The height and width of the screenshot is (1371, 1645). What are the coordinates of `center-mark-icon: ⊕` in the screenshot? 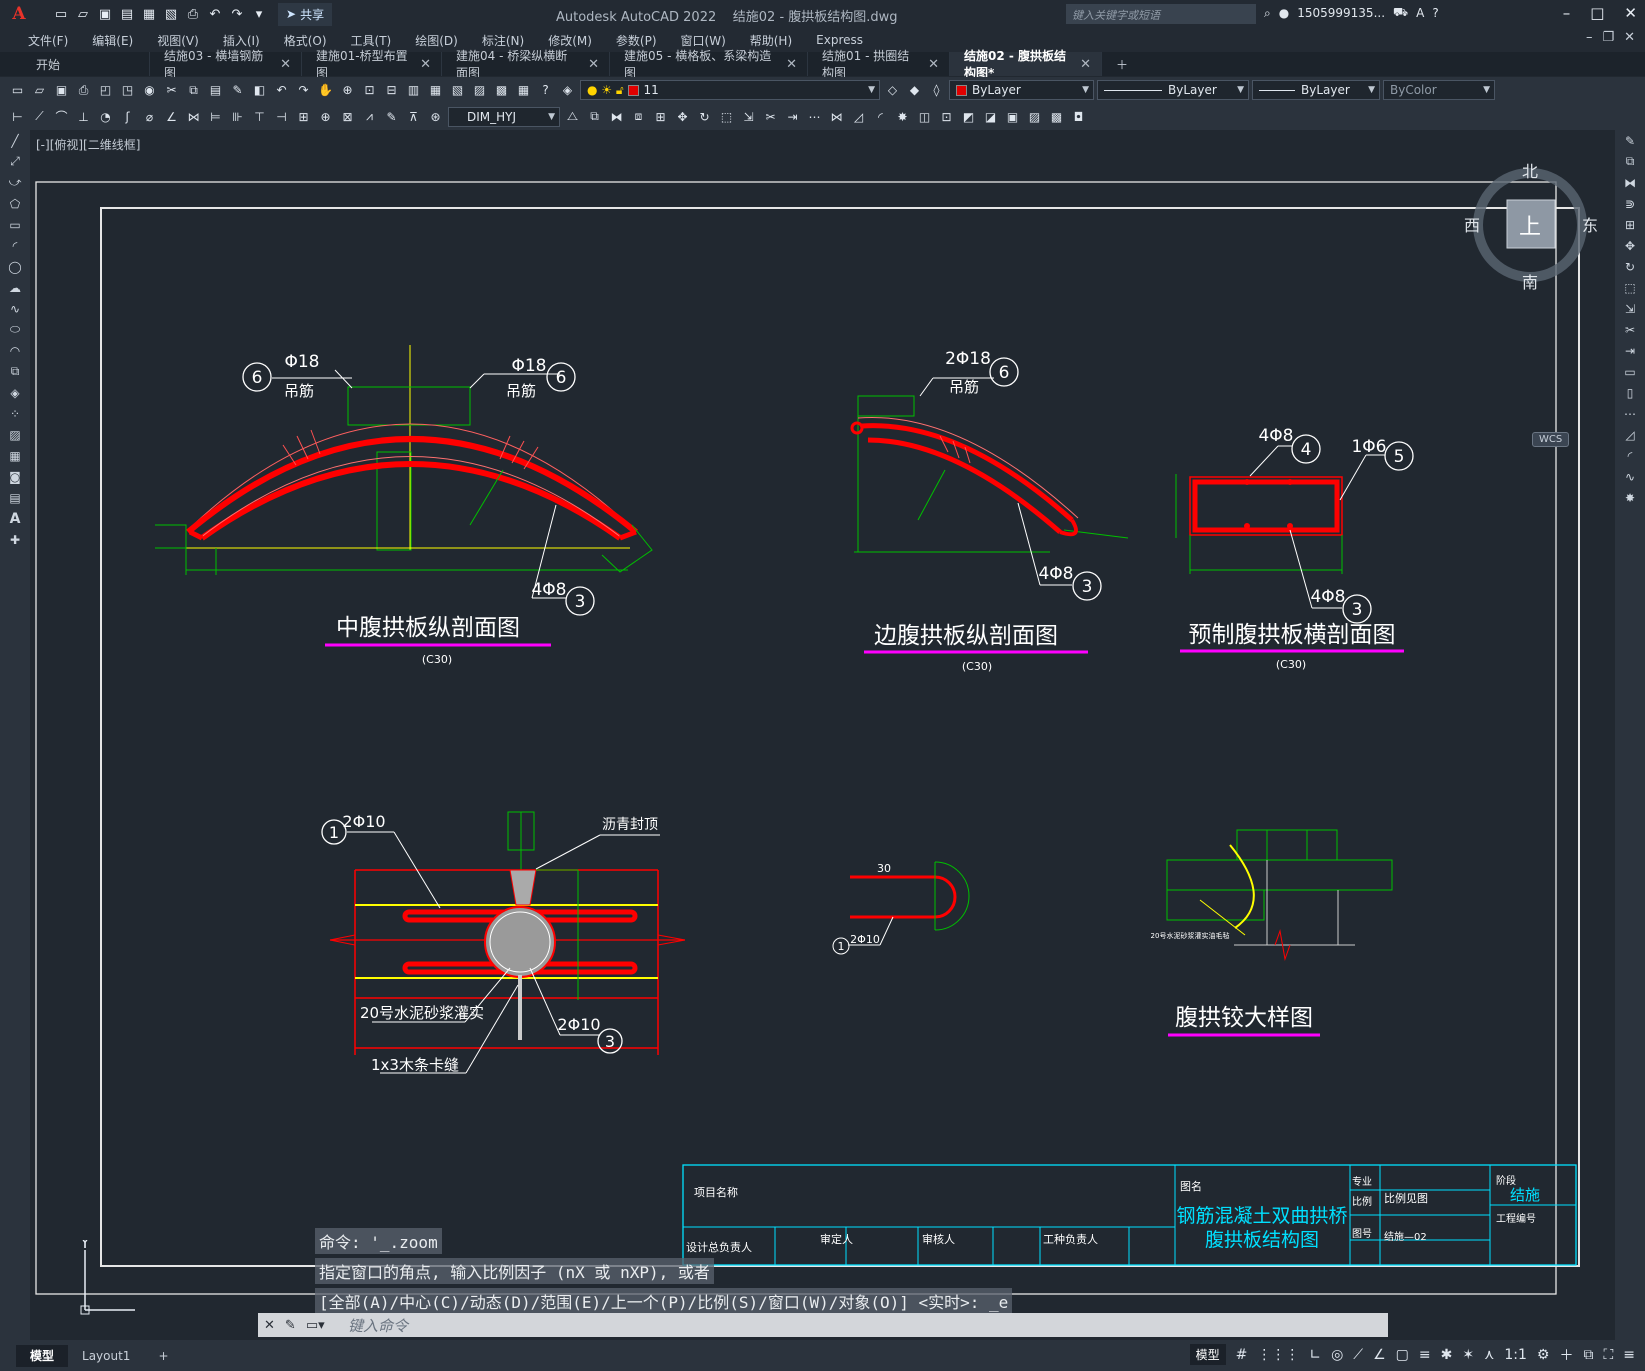 It's located at (325, 116).